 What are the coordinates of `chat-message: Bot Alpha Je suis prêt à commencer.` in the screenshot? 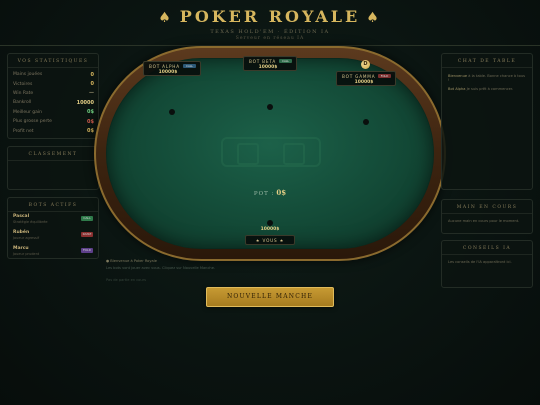 It's located at (487, 86).